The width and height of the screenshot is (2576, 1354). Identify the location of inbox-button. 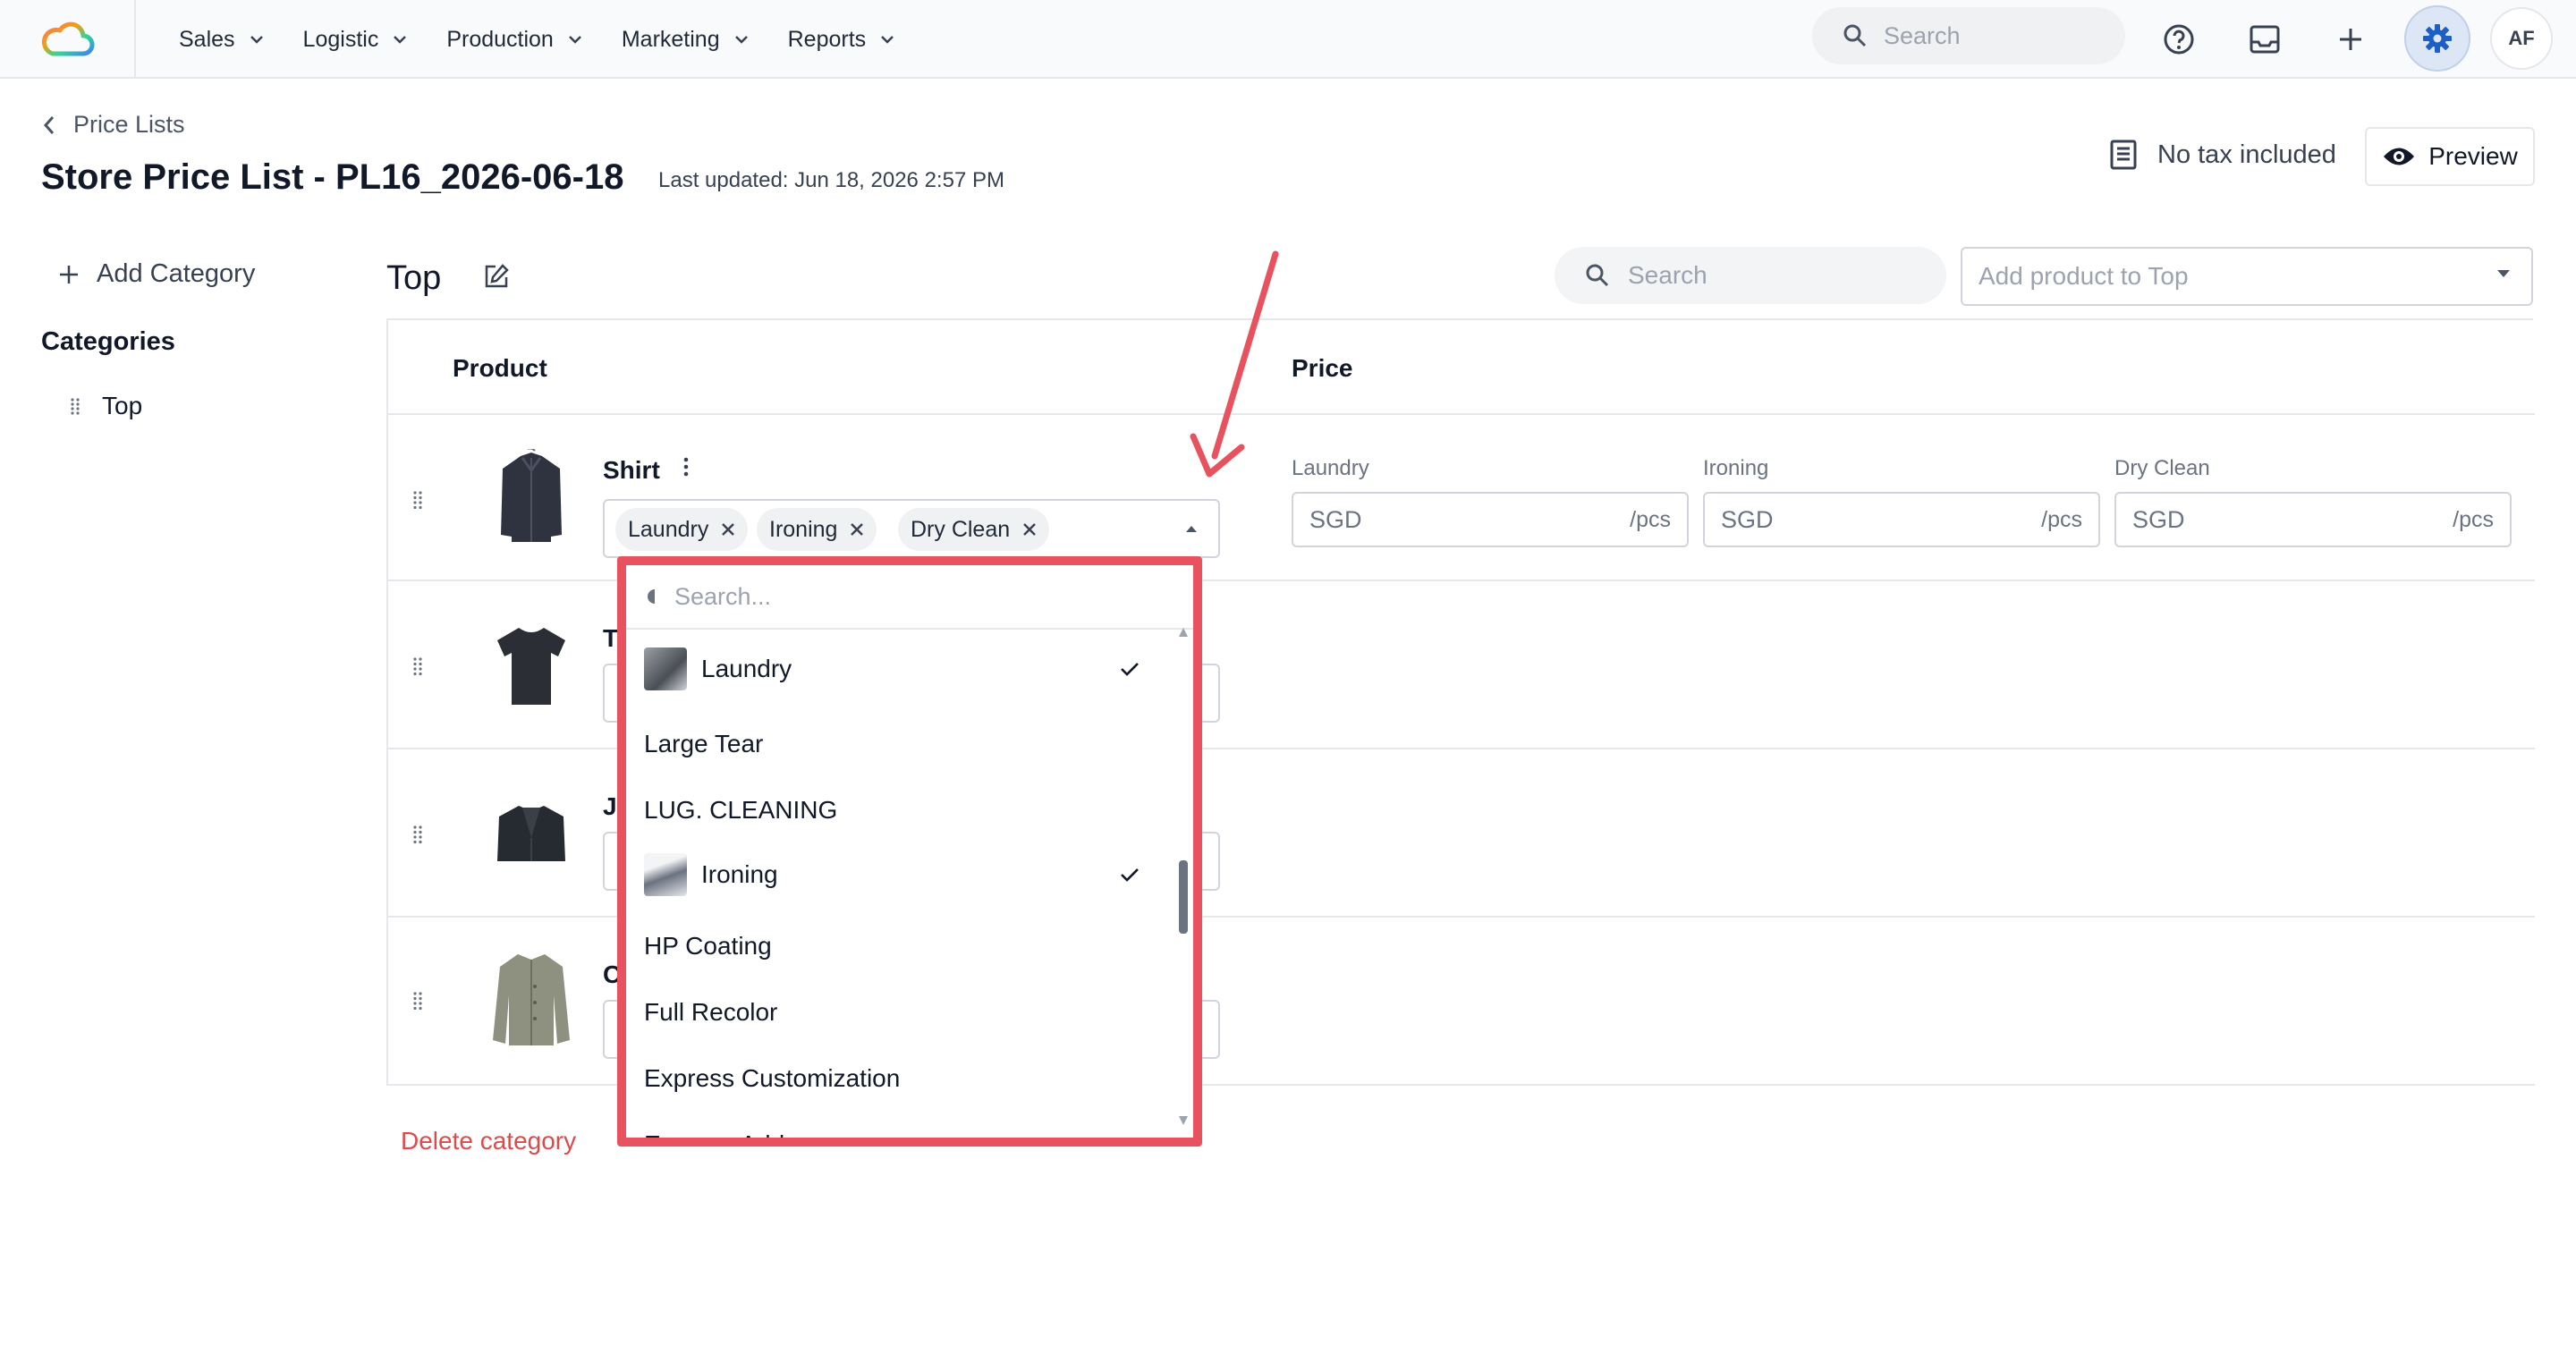
(2265, 39).